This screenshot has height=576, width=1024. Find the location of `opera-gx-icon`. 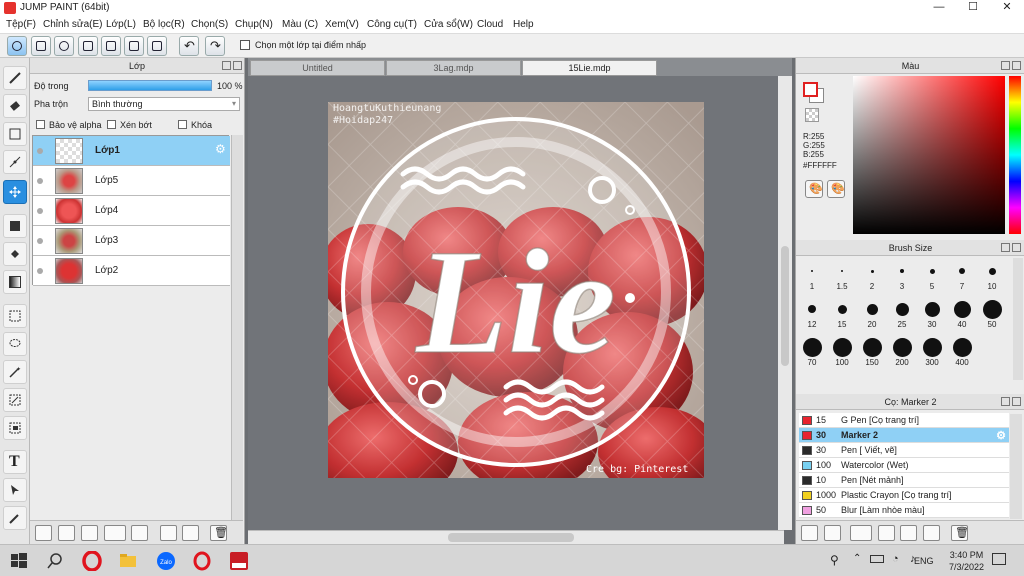

opera-gx-icon is located at coordinates (202, 561).